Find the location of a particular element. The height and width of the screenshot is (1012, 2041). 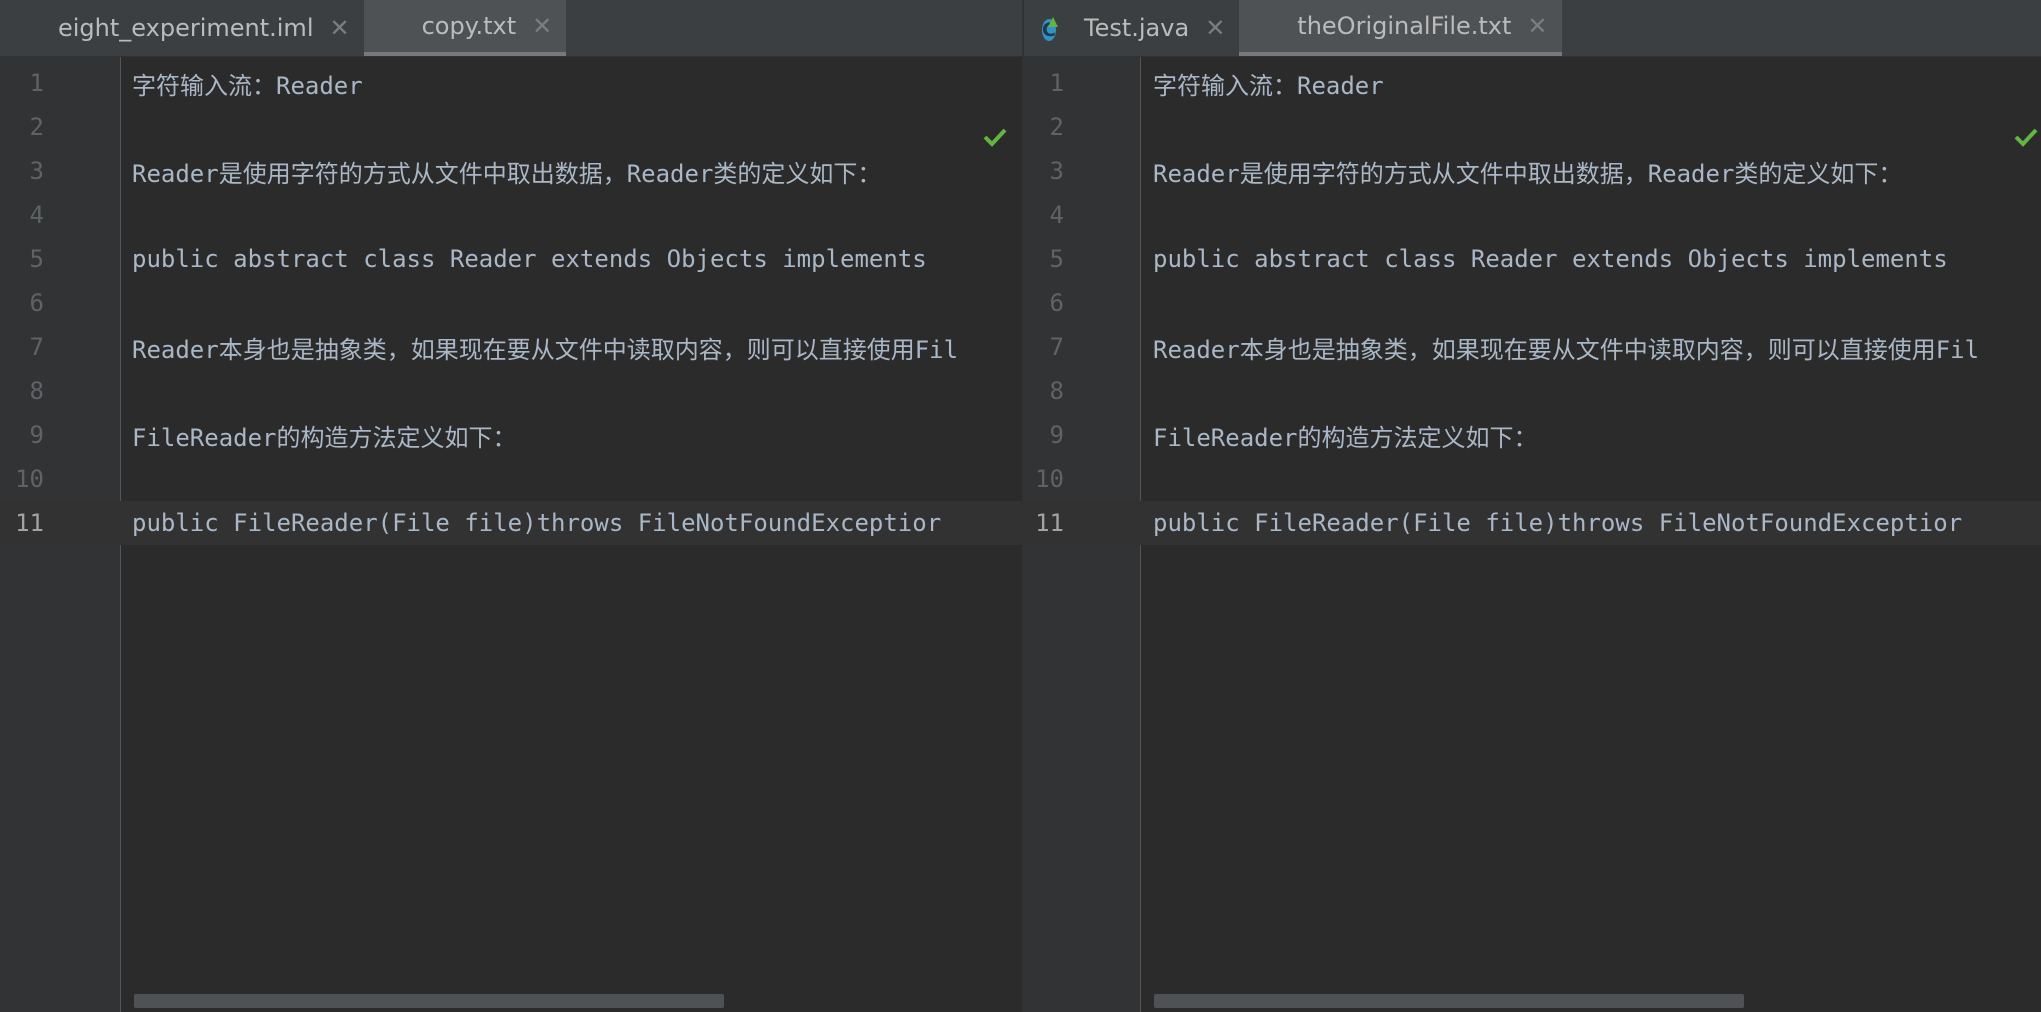

right-tab-bar: C Test.java ✕ theOriginalFile.txt ✕ is located at coordinates (1532, 28).